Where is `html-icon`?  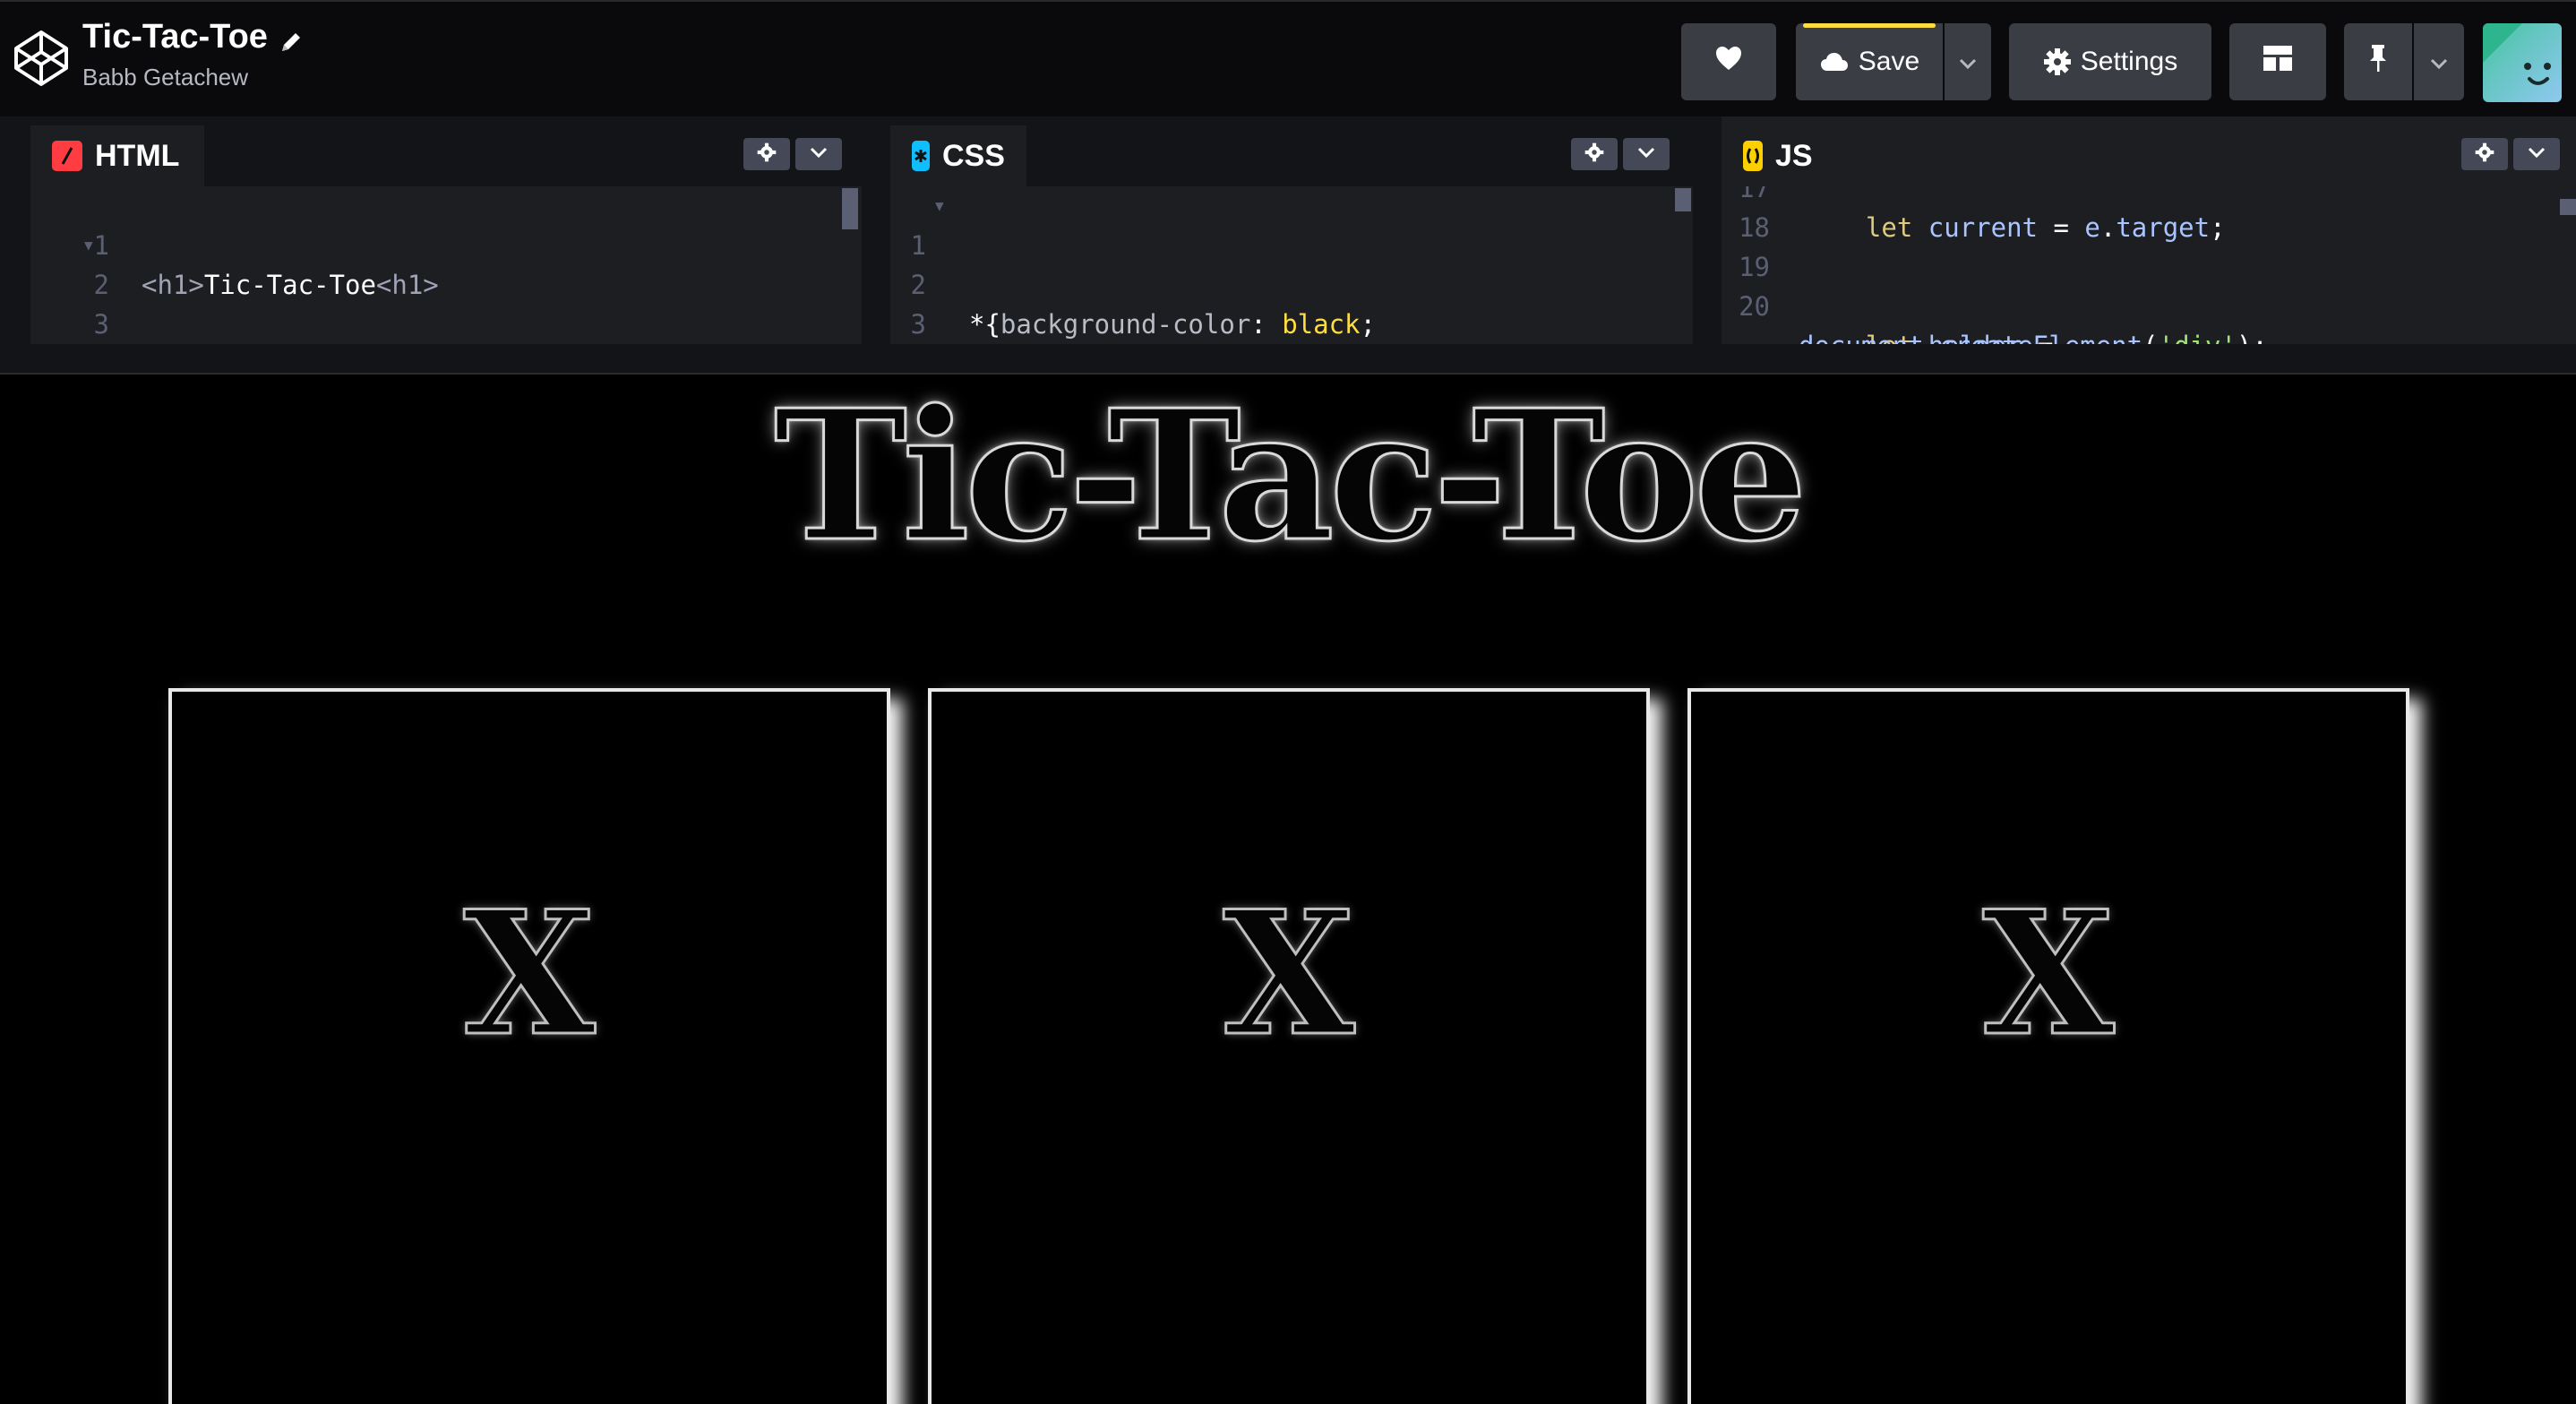
html-icon is located at coordinates (67, 156).